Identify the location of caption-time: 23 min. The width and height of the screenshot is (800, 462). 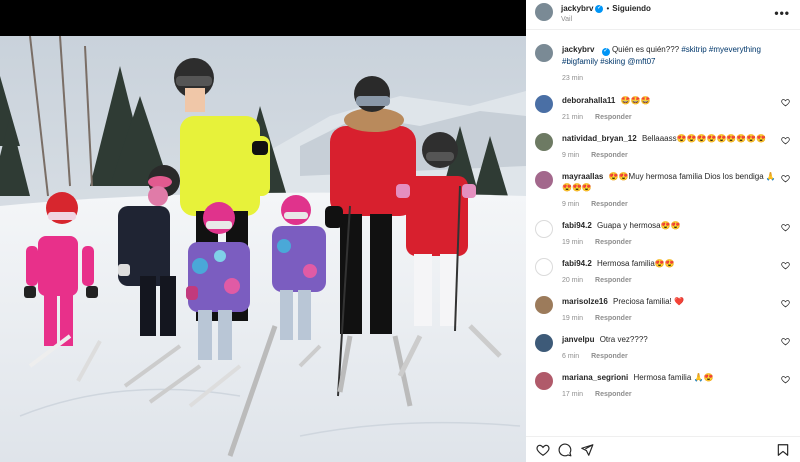
(573, 78).